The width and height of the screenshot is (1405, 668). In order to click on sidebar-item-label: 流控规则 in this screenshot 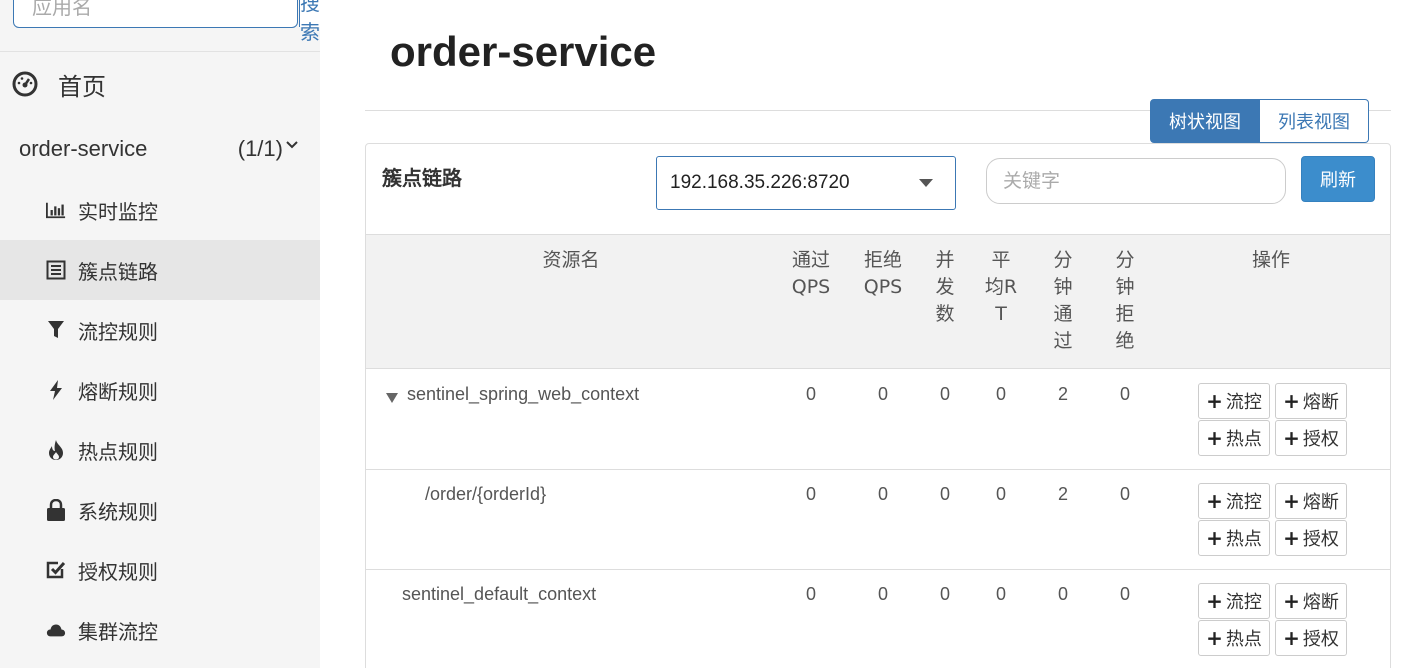, I will do `click(118, 331)`.